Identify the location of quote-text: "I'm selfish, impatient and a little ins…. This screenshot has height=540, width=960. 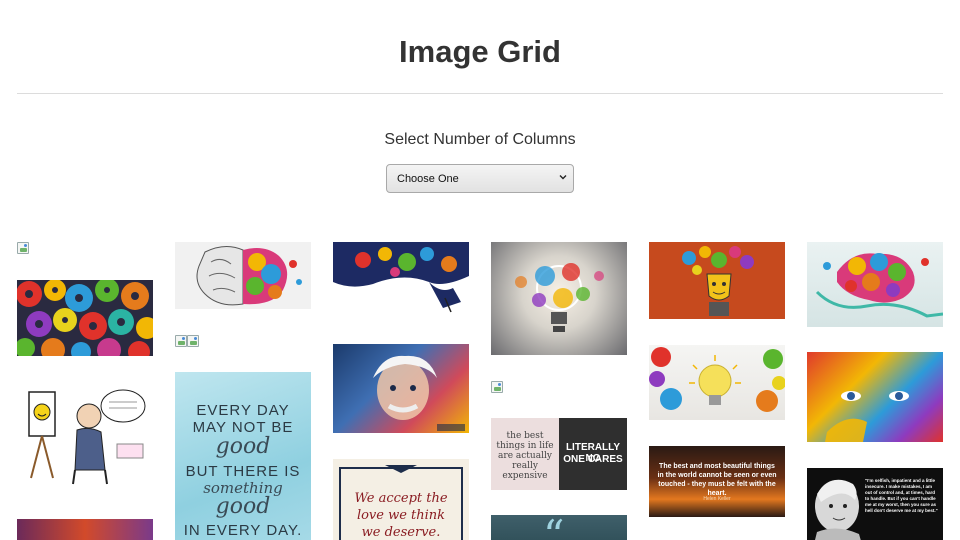
(901, 495).